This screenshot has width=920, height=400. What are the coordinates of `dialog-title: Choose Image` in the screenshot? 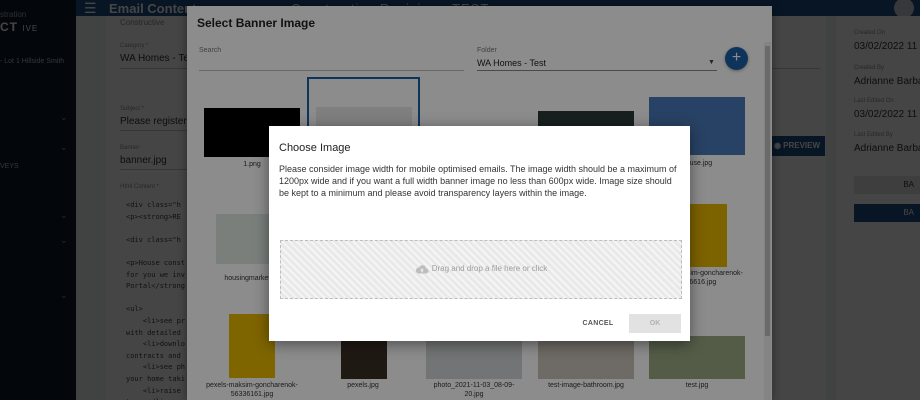 It's located at (315, 148).